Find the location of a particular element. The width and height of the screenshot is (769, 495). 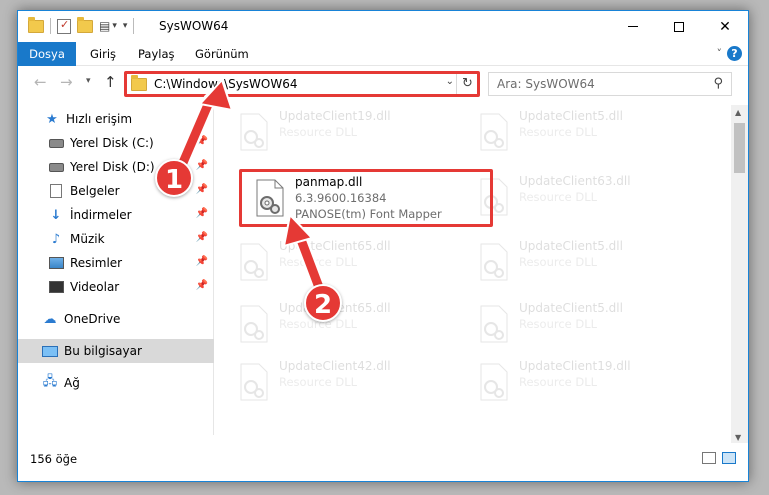

list-item: UpdateClient42.dll Resource DLL is located at coordinates (341, 383).